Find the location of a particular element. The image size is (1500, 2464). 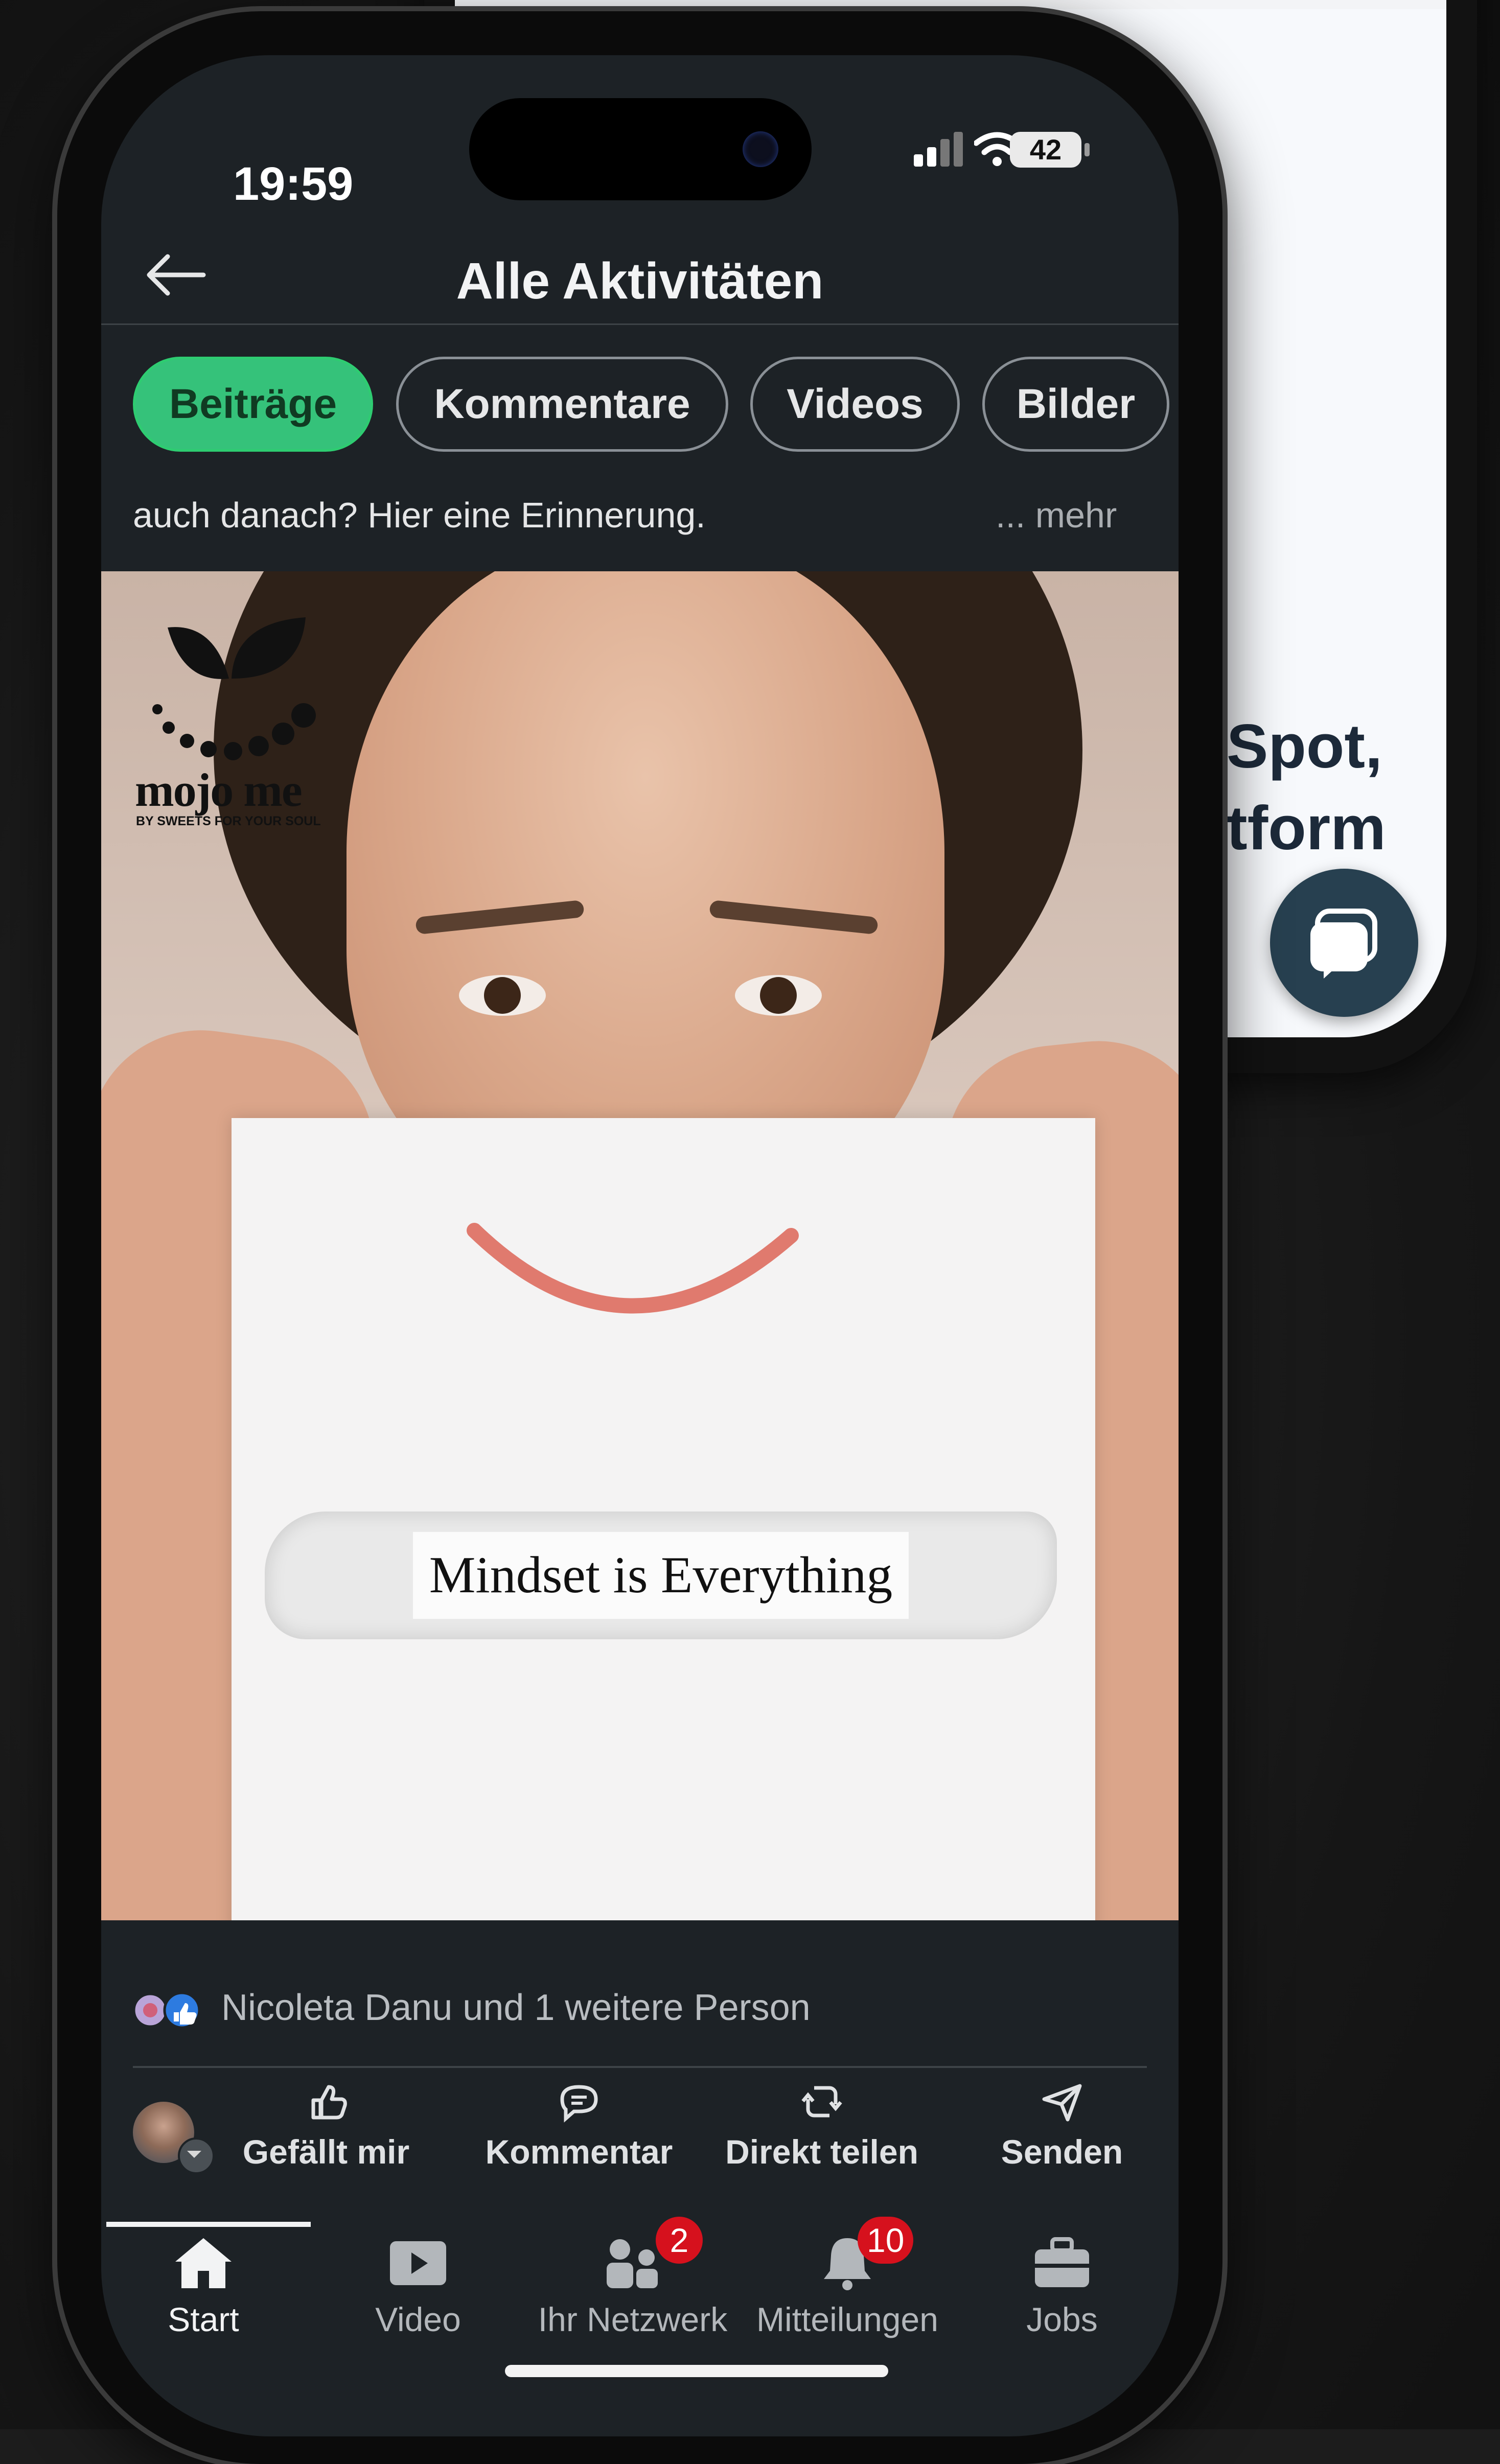

page-title: Alle Aktivitäten is located at coordinates (640, 281).